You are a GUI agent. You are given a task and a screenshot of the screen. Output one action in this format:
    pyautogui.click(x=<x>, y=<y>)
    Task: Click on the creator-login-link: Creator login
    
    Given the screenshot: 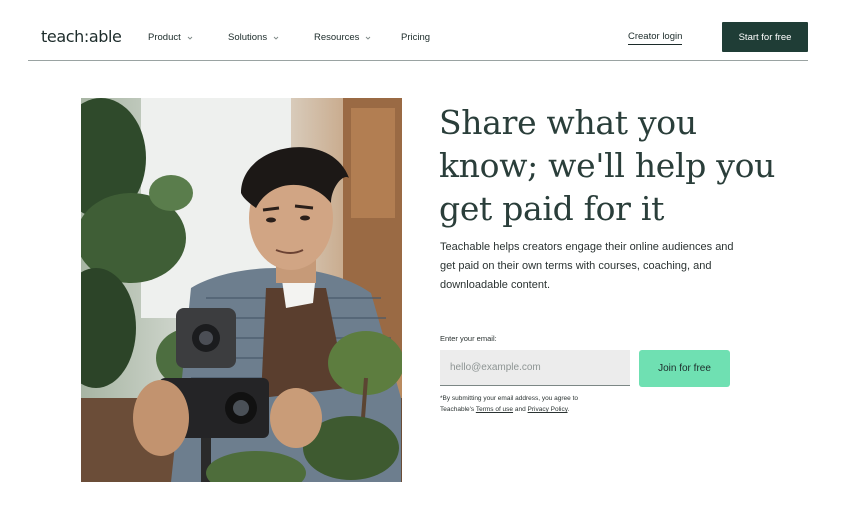 What is the action you would take?
    pyautogui.click(x=655, y=38)
    